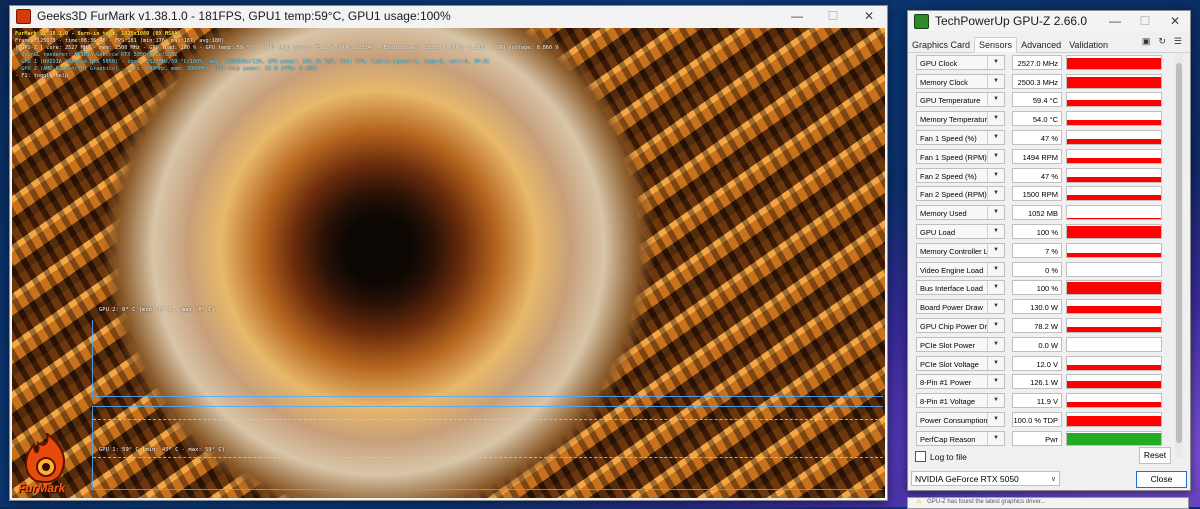  Describe the element at coordinates (1041, 45) in the screenshot. I see `tab-advanced: Advanced` at that location.